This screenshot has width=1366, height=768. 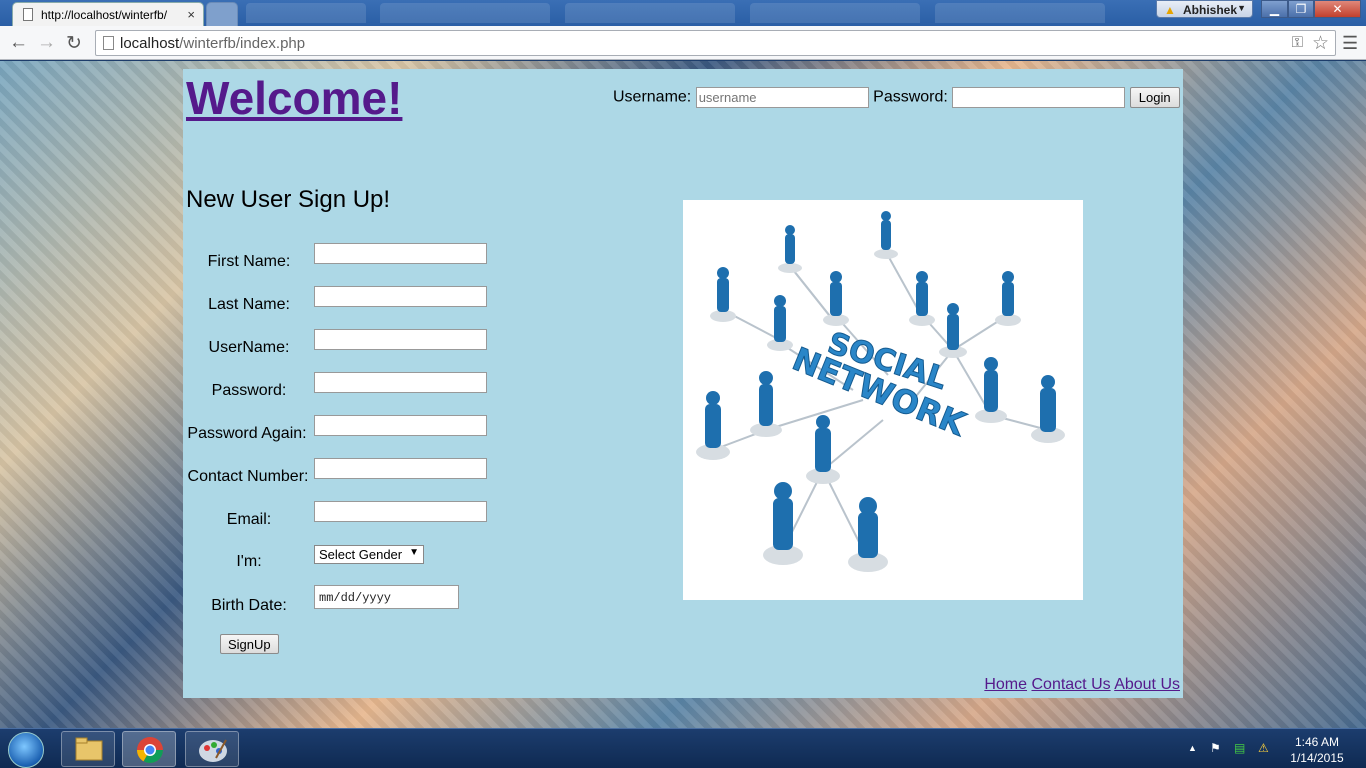 What do you see at coordinates (400, 339) in the screenshot?
I see `signup-username-input` at bounding box center [400, 339].